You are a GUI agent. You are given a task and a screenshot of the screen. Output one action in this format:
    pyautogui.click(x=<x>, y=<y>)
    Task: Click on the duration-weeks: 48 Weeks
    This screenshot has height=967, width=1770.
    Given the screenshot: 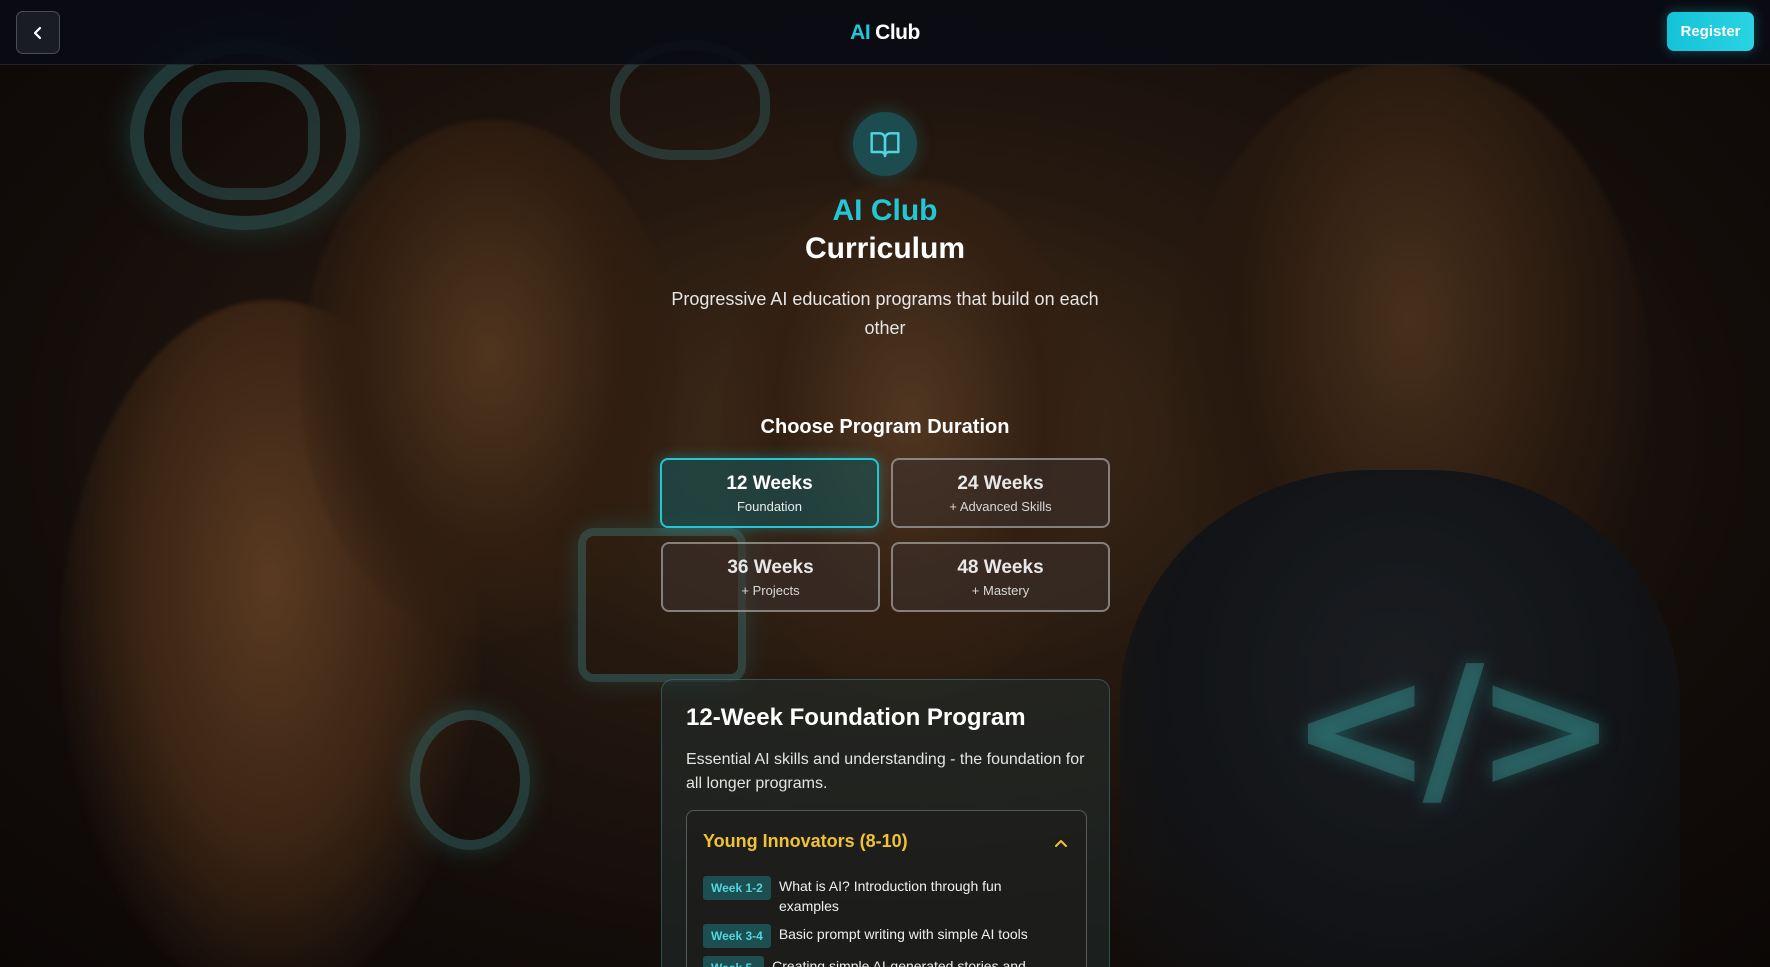 What is the action you would take?
    pyautogui.click(x=1000, y=567)
    